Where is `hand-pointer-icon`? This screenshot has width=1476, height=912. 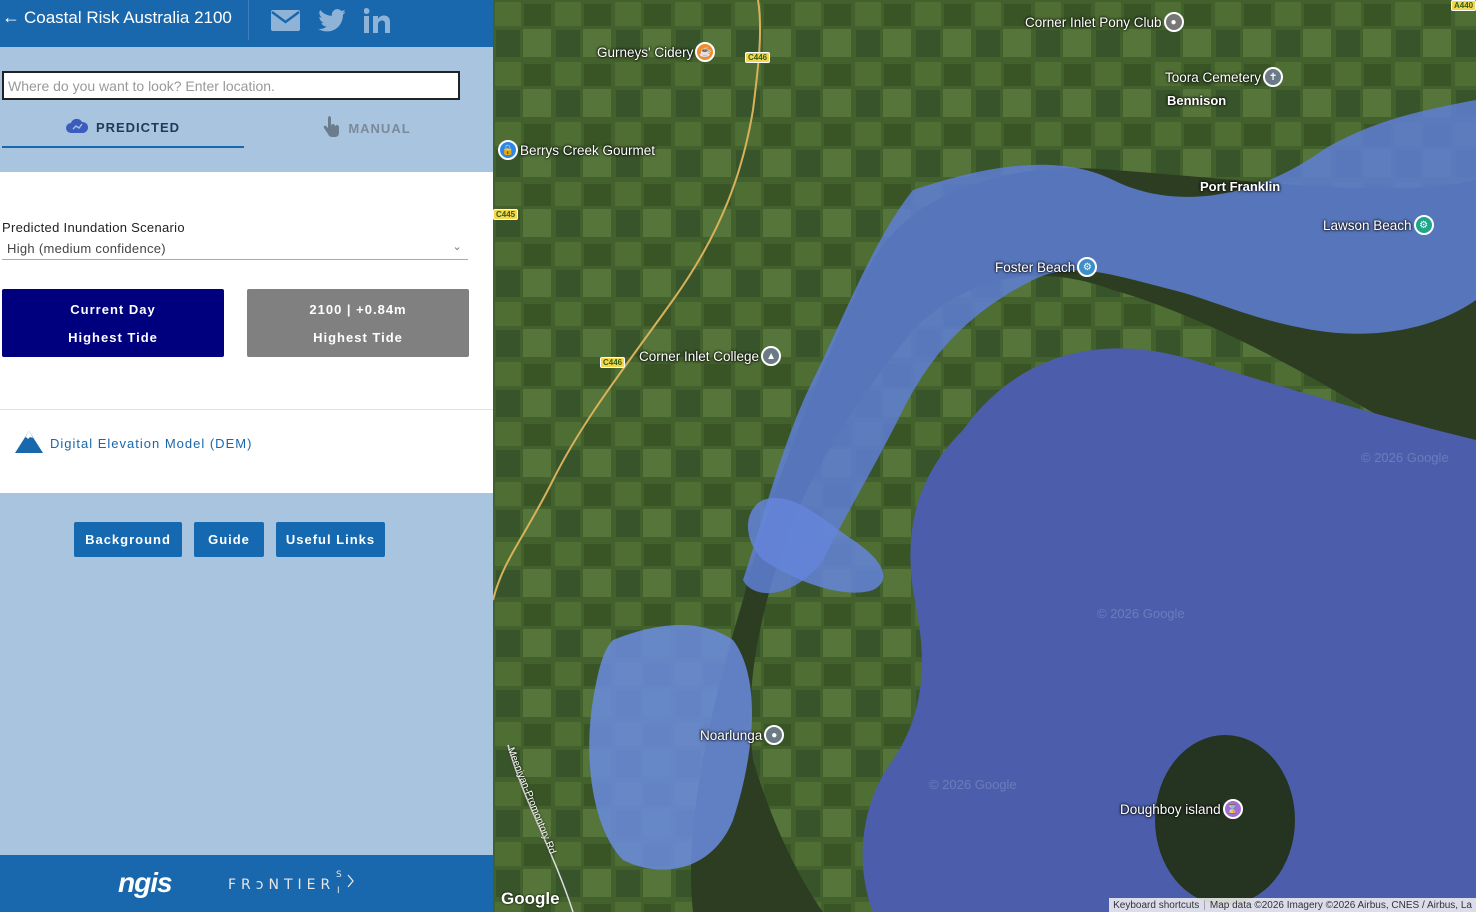
hand-pointer-icon is located at coordinates (331, 128).